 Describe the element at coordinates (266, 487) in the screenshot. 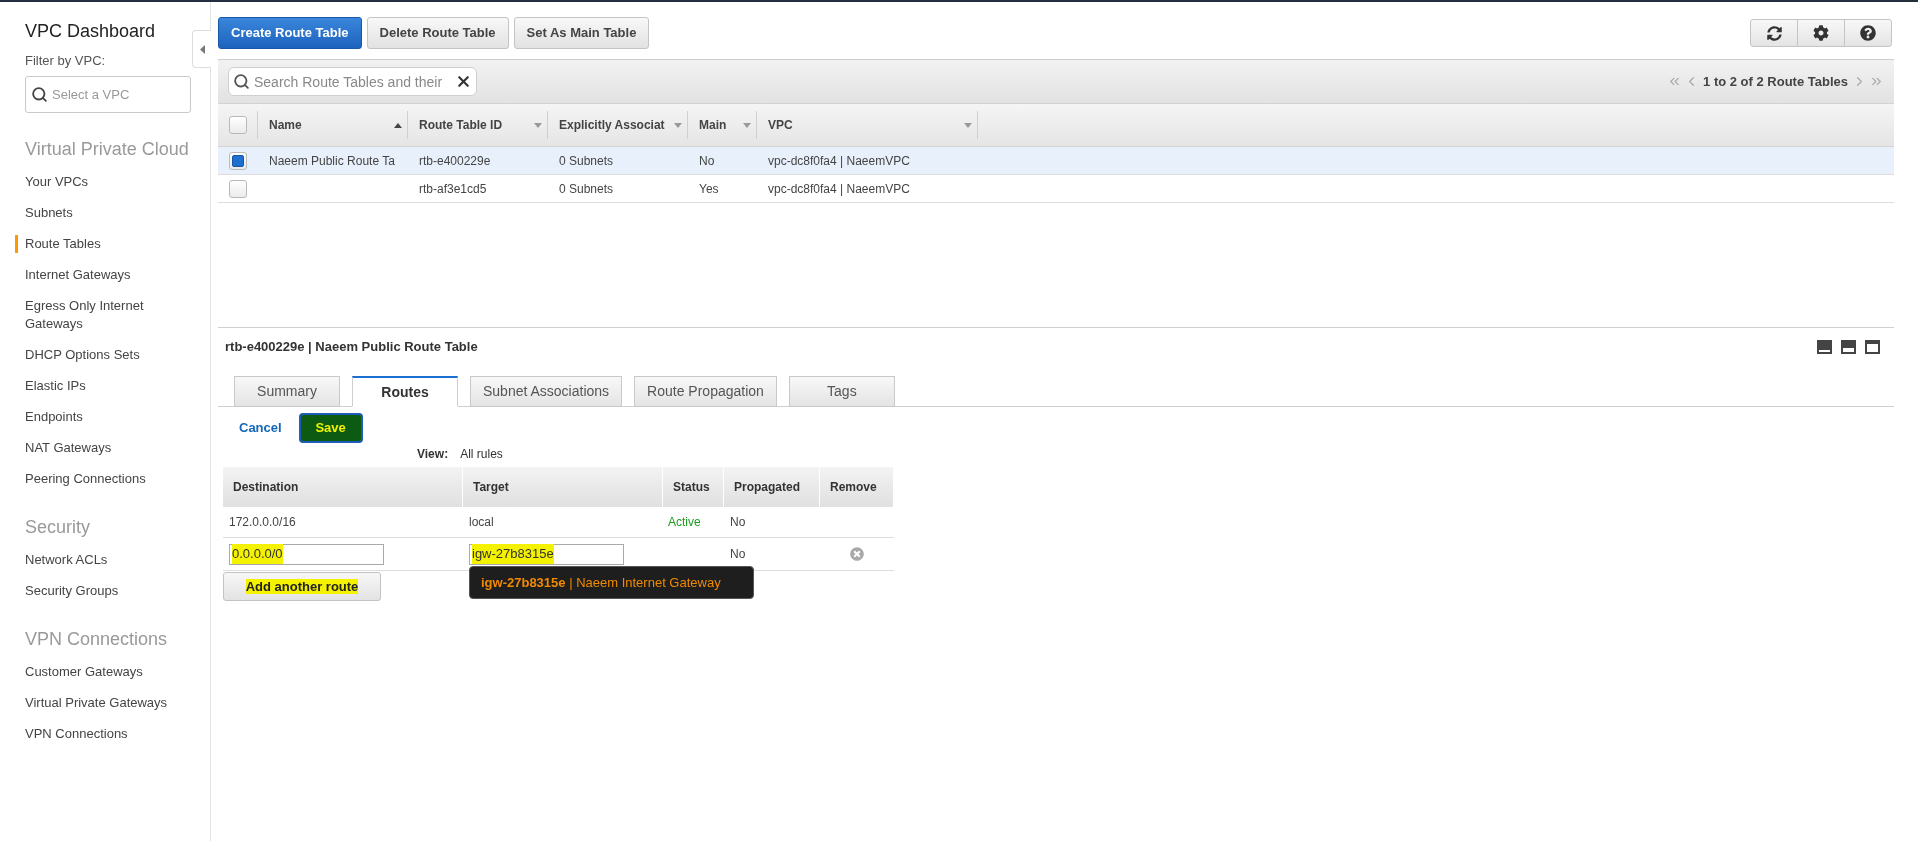

I see `column-header: Destination` at that location.